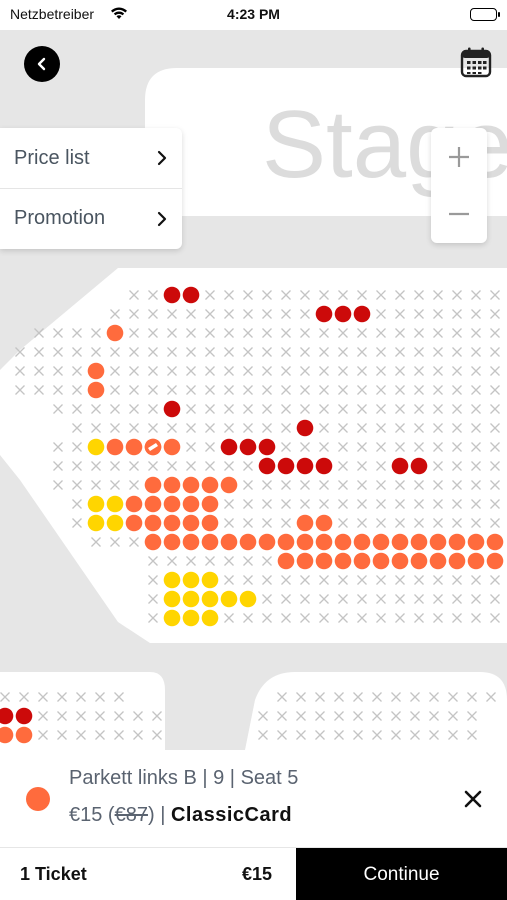 This screenshot has height=900, width=507. Describe the element at coordinates (476, 62) in the screenshot. I see `calendar-button` at that location.